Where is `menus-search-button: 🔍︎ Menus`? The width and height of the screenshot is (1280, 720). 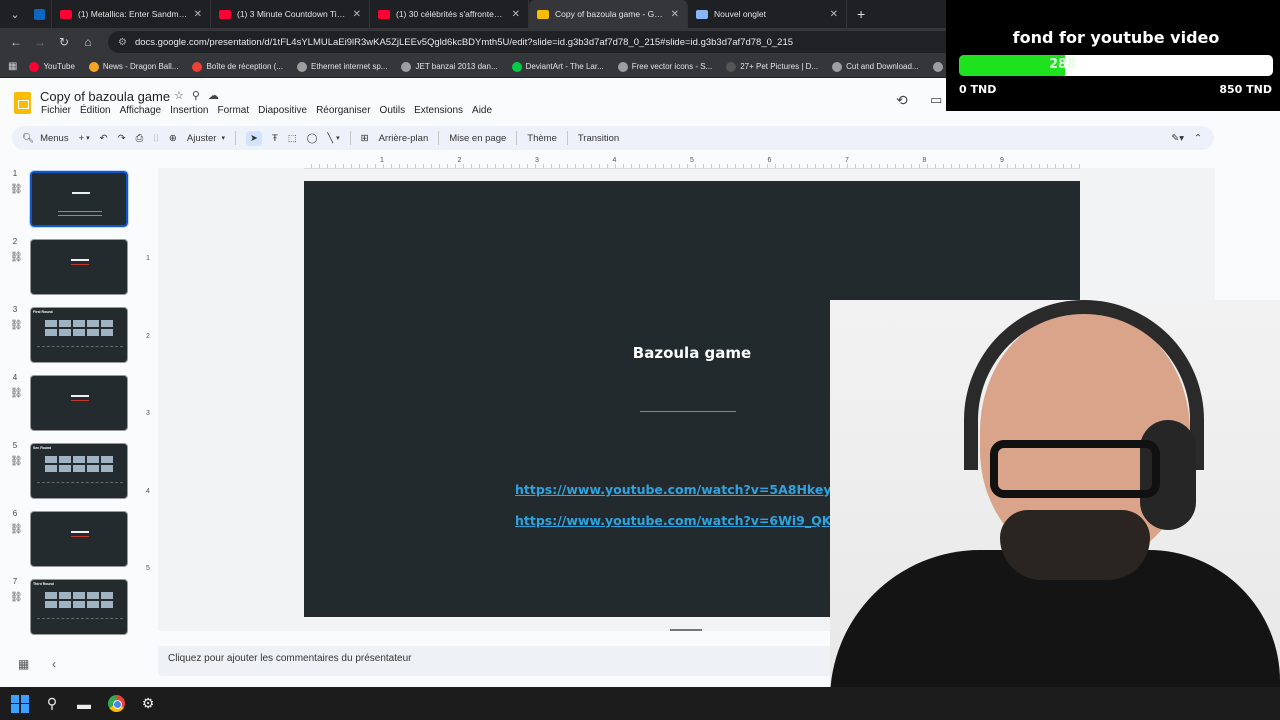 menus-search-button: 🔍︎ Menus is located at coordinates (45, 138).